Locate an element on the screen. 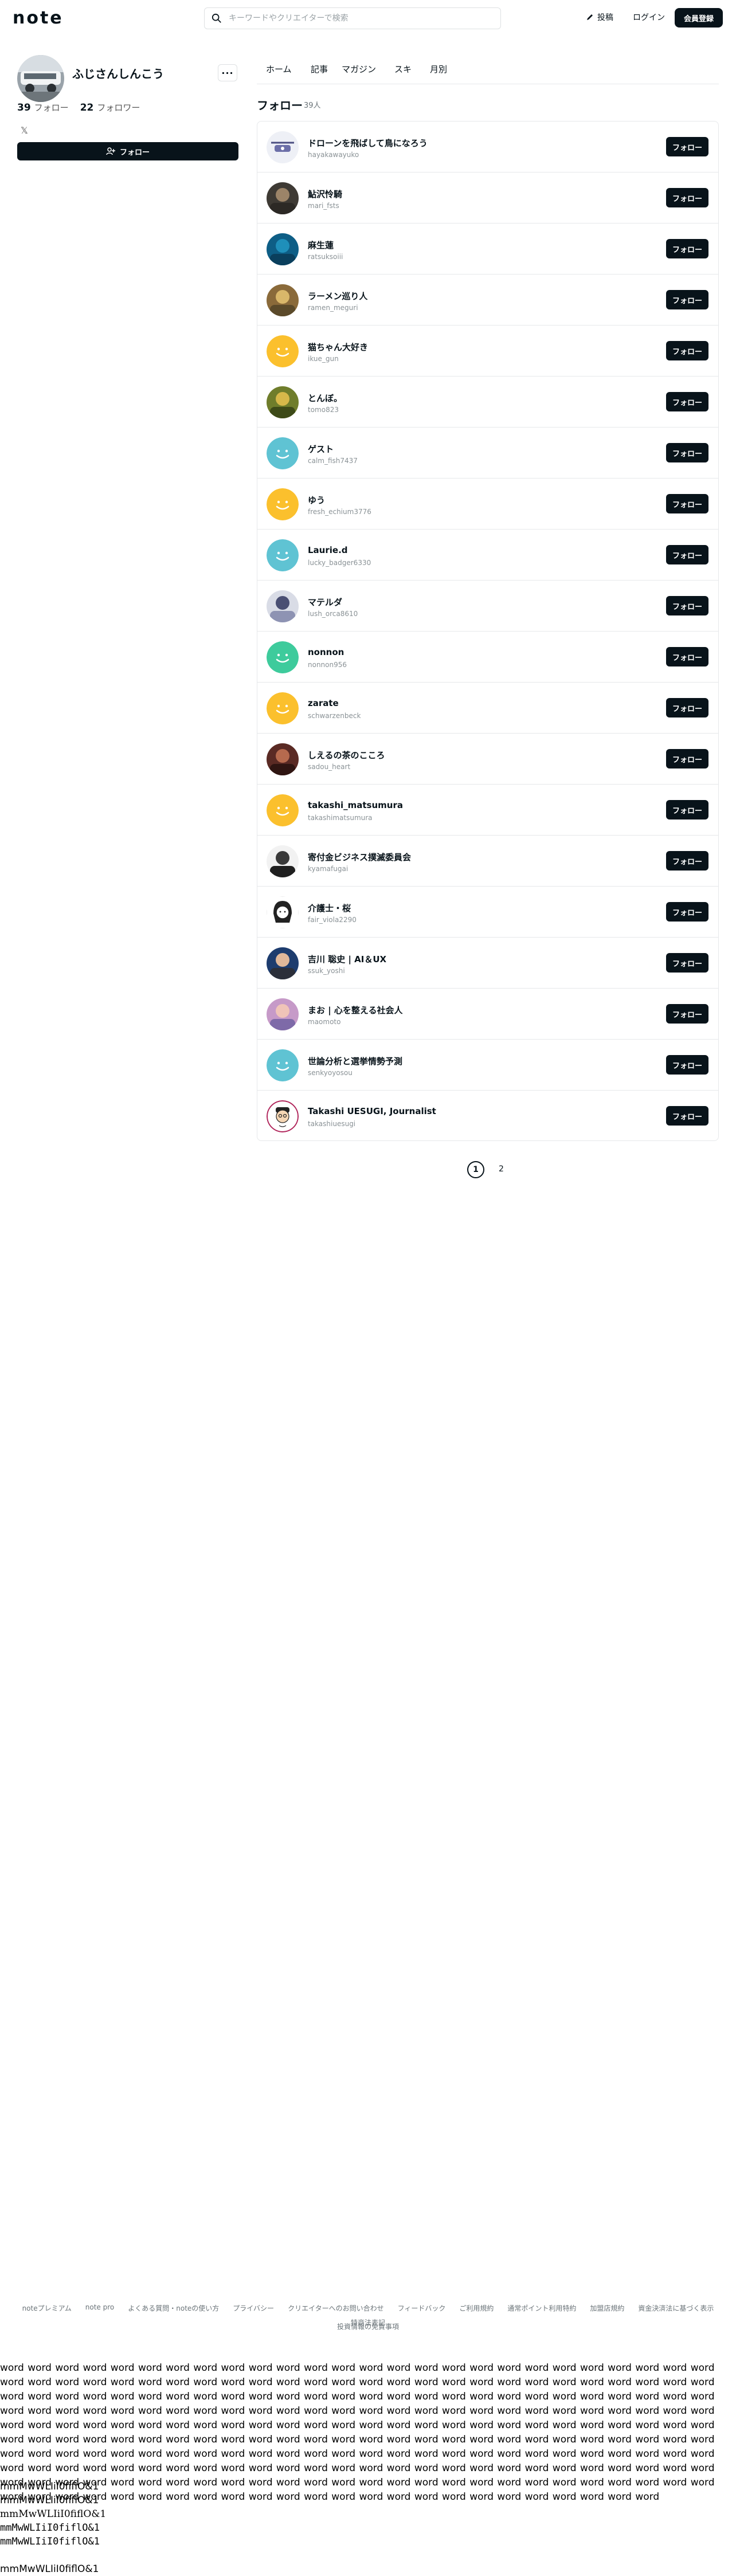 This screenshot has width=736, height=2576. footer-link: 資金決済法に基づく表示 is located at coordinates (676, 2308).